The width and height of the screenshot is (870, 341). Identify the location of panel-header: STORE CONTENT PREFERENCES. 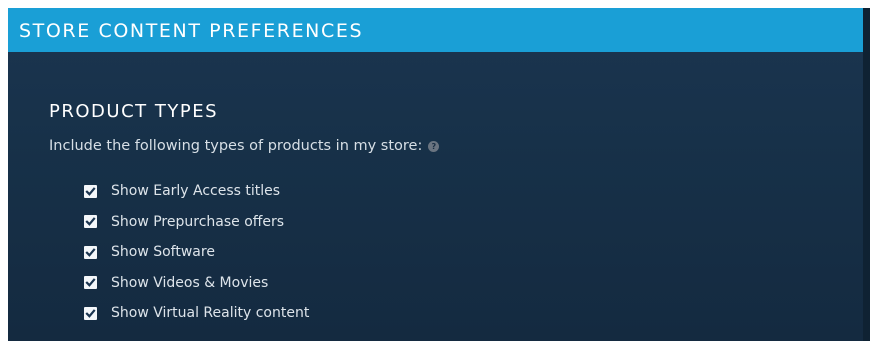
(435, 30).